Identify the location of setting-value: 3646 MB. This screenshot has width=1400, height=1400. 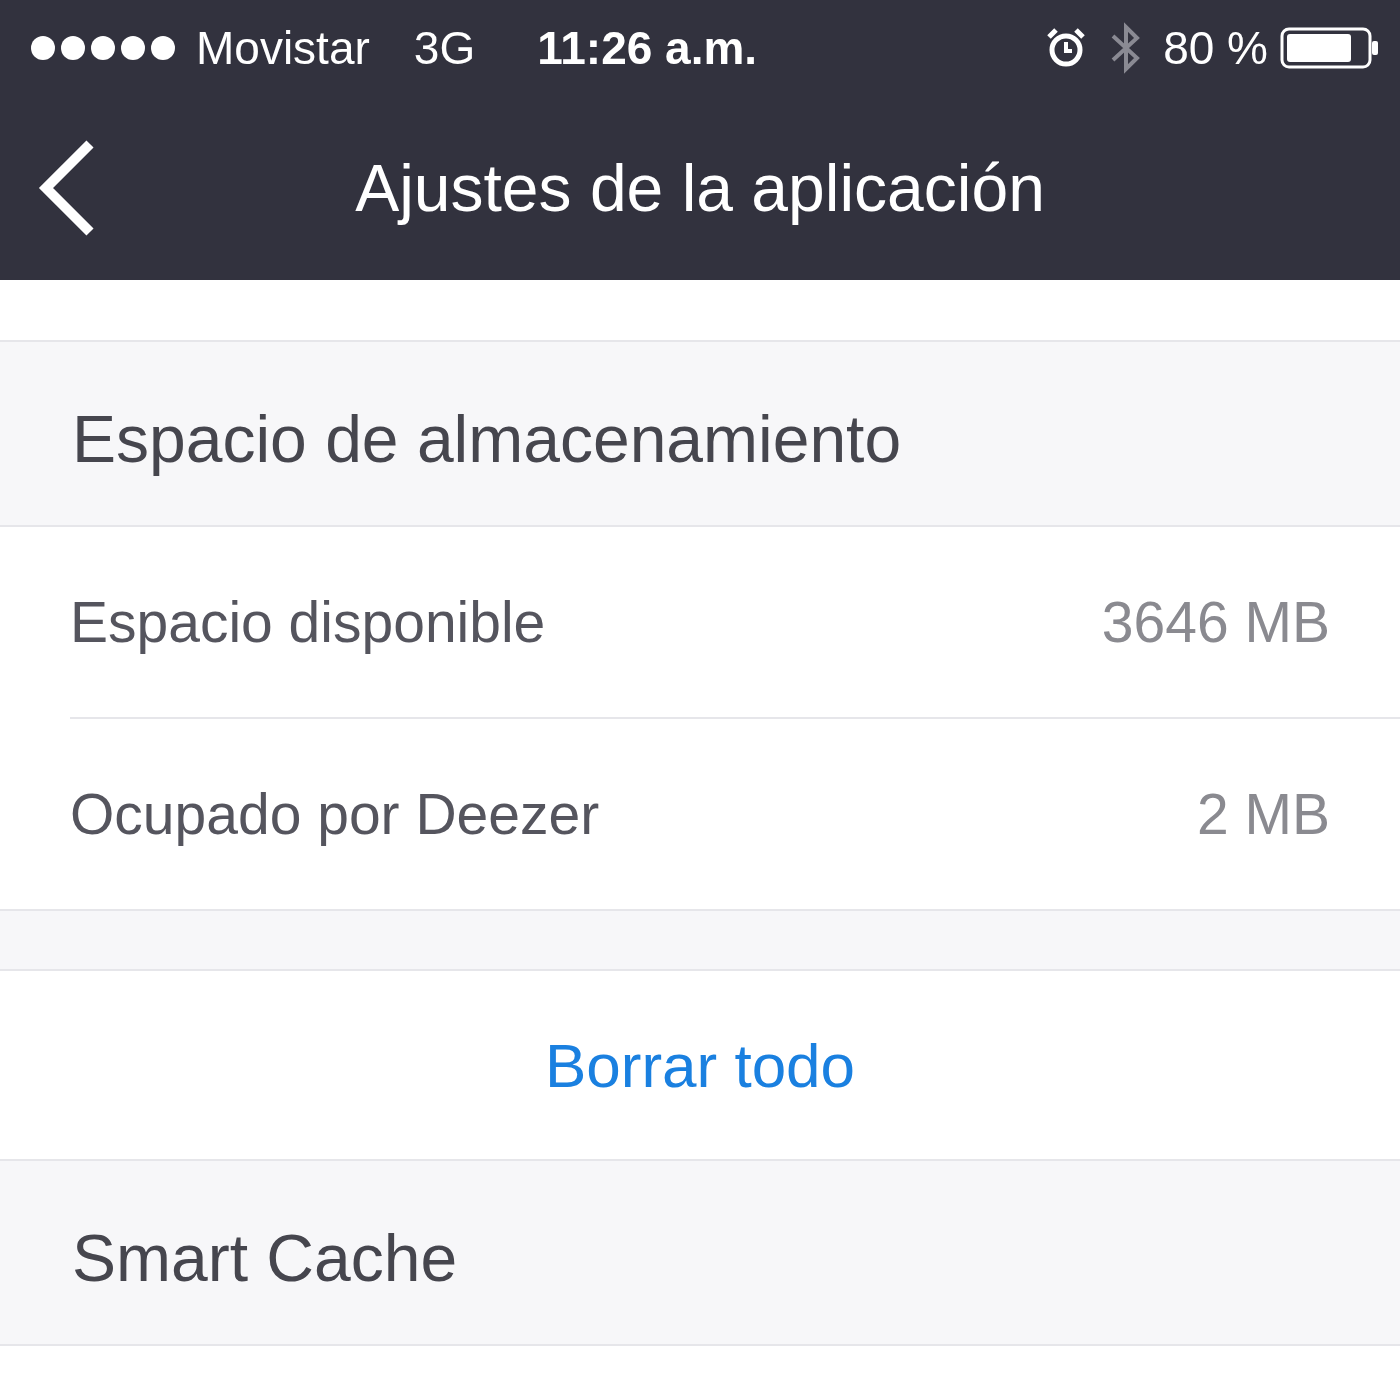
(1215, 622).